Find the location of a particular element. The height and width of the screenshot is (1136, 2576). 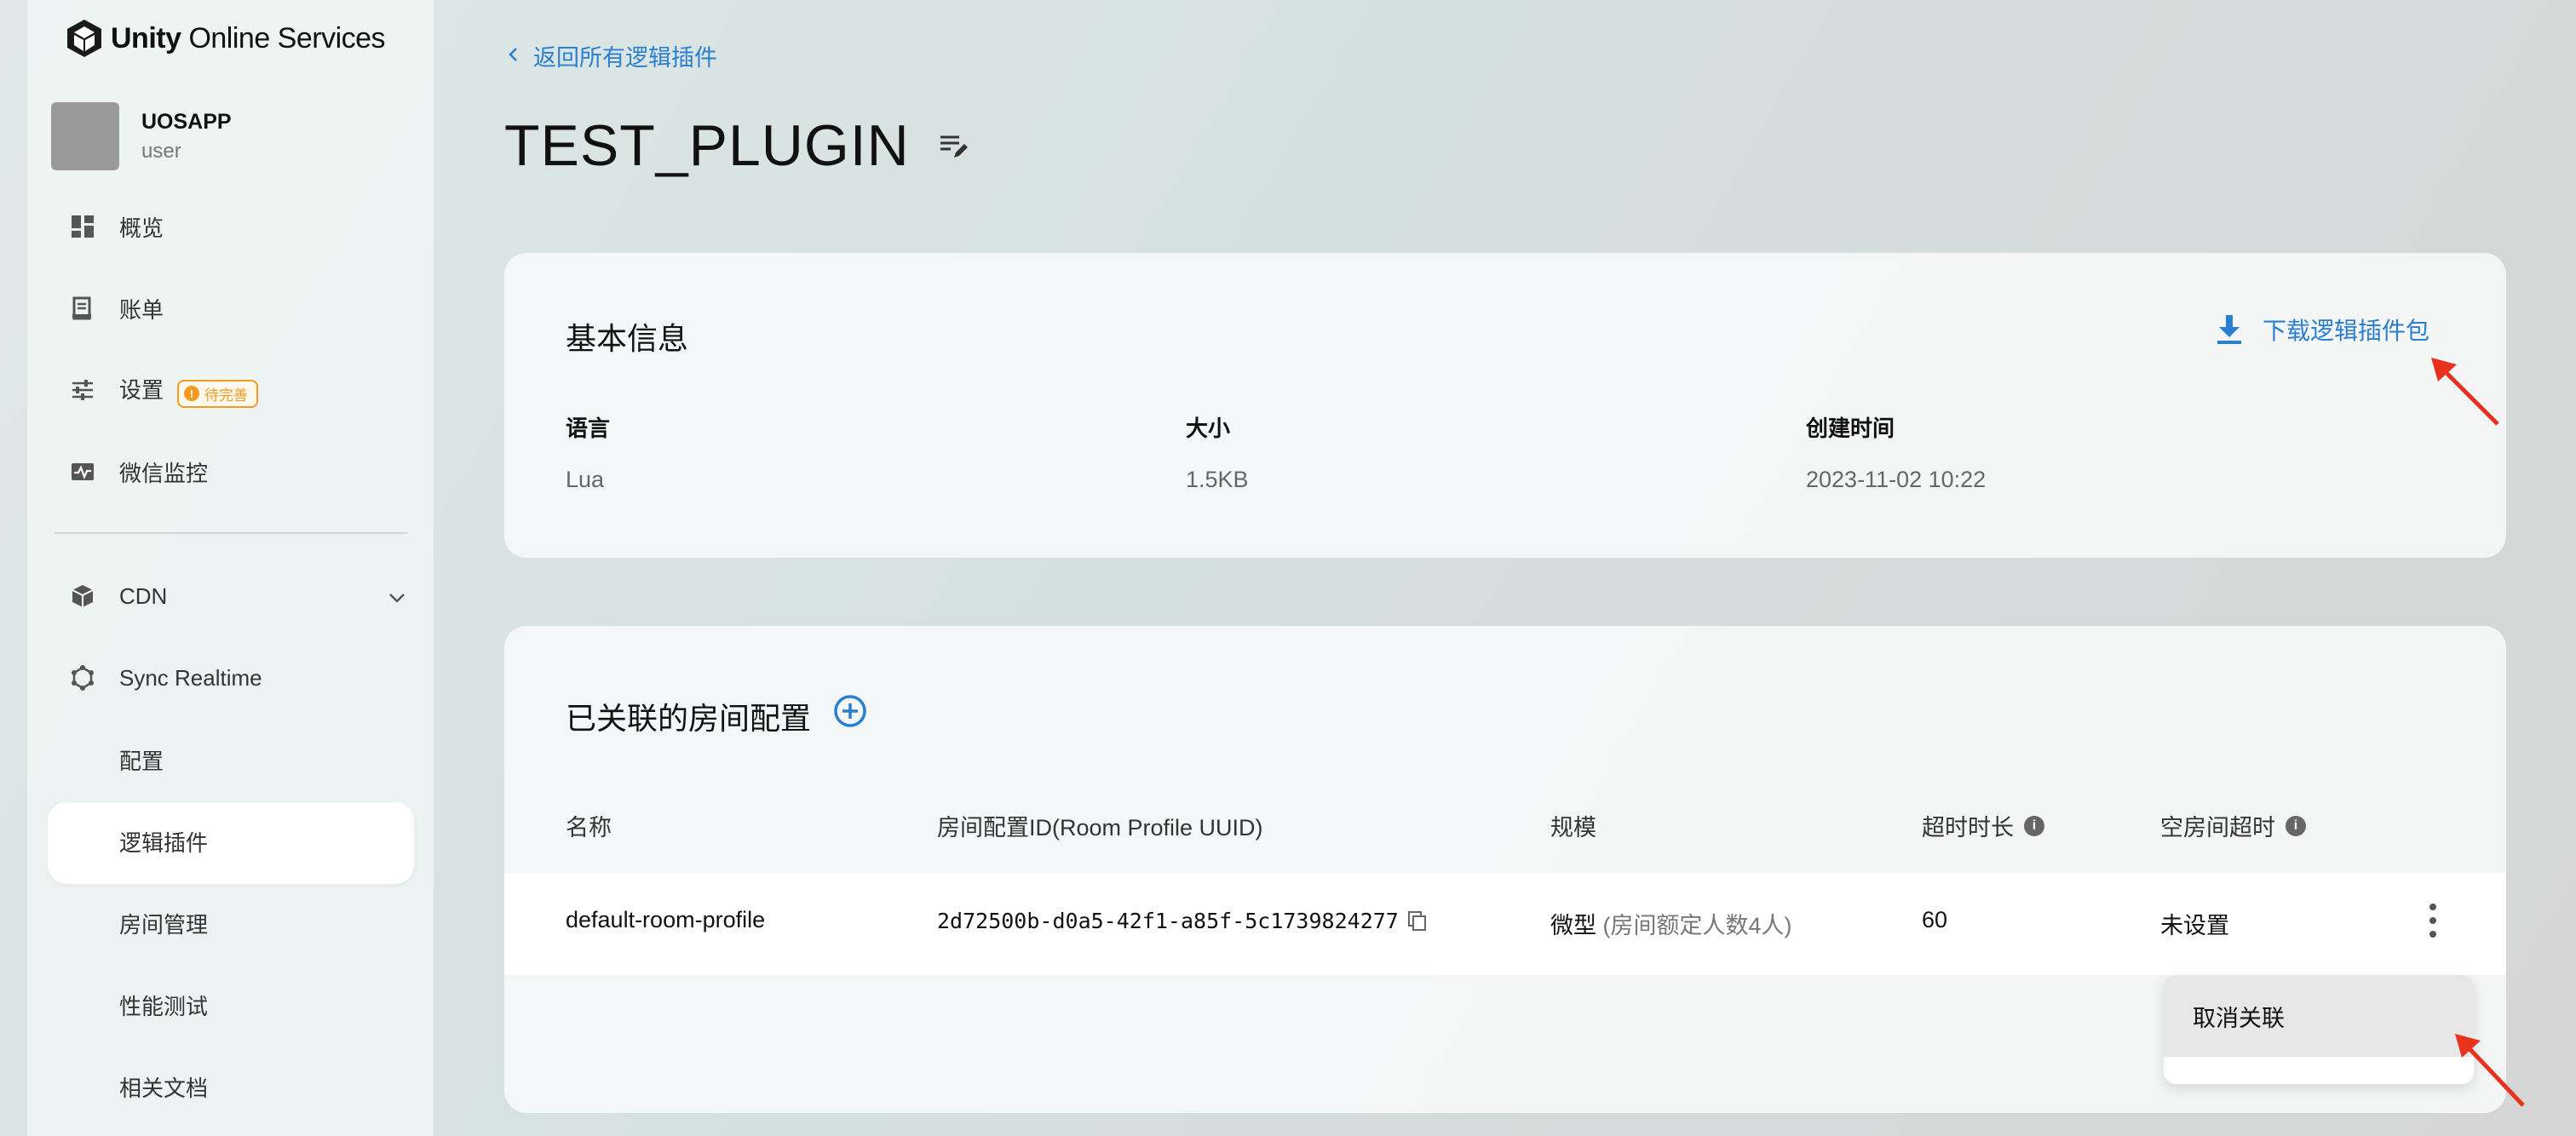

sidebar-item-room-management: 房间管理 is located at coordinates (231, 923).